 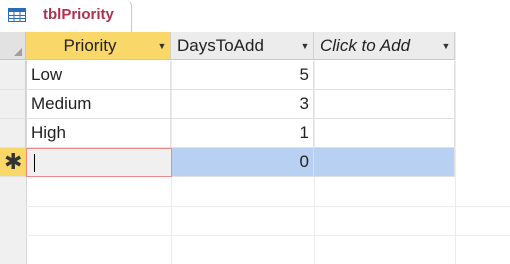 What do you see at coordinates (78, 14) in the screenshot?
I see `table-tab-label: tblPriority` at bounding box center [78, 14].